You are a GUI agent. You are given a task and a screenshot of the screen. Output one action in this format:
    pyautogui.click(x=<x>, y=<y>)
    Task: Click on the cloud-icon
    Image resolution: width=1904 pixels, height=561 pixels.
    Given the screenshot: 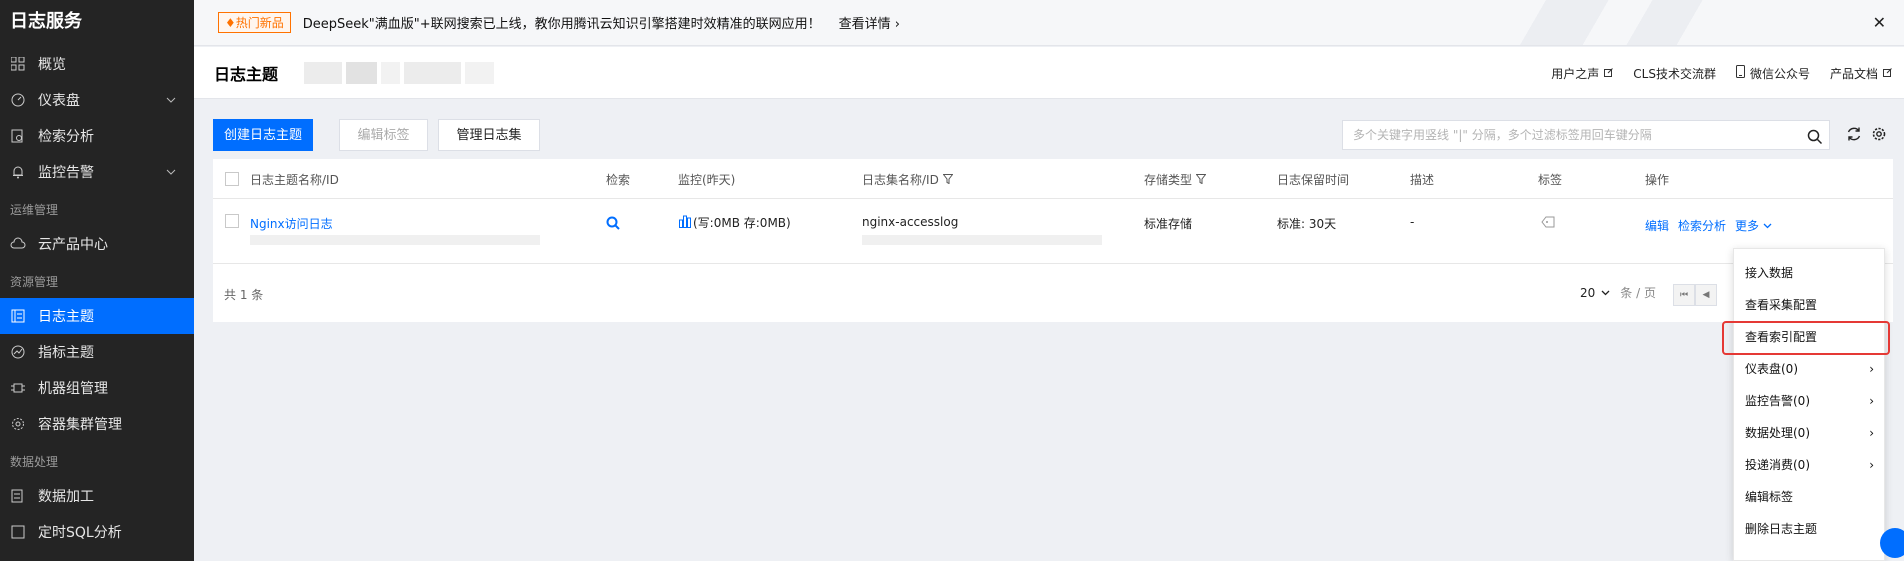 What is the action you would take?
    pyautogui.click(x=18, y=244)
    